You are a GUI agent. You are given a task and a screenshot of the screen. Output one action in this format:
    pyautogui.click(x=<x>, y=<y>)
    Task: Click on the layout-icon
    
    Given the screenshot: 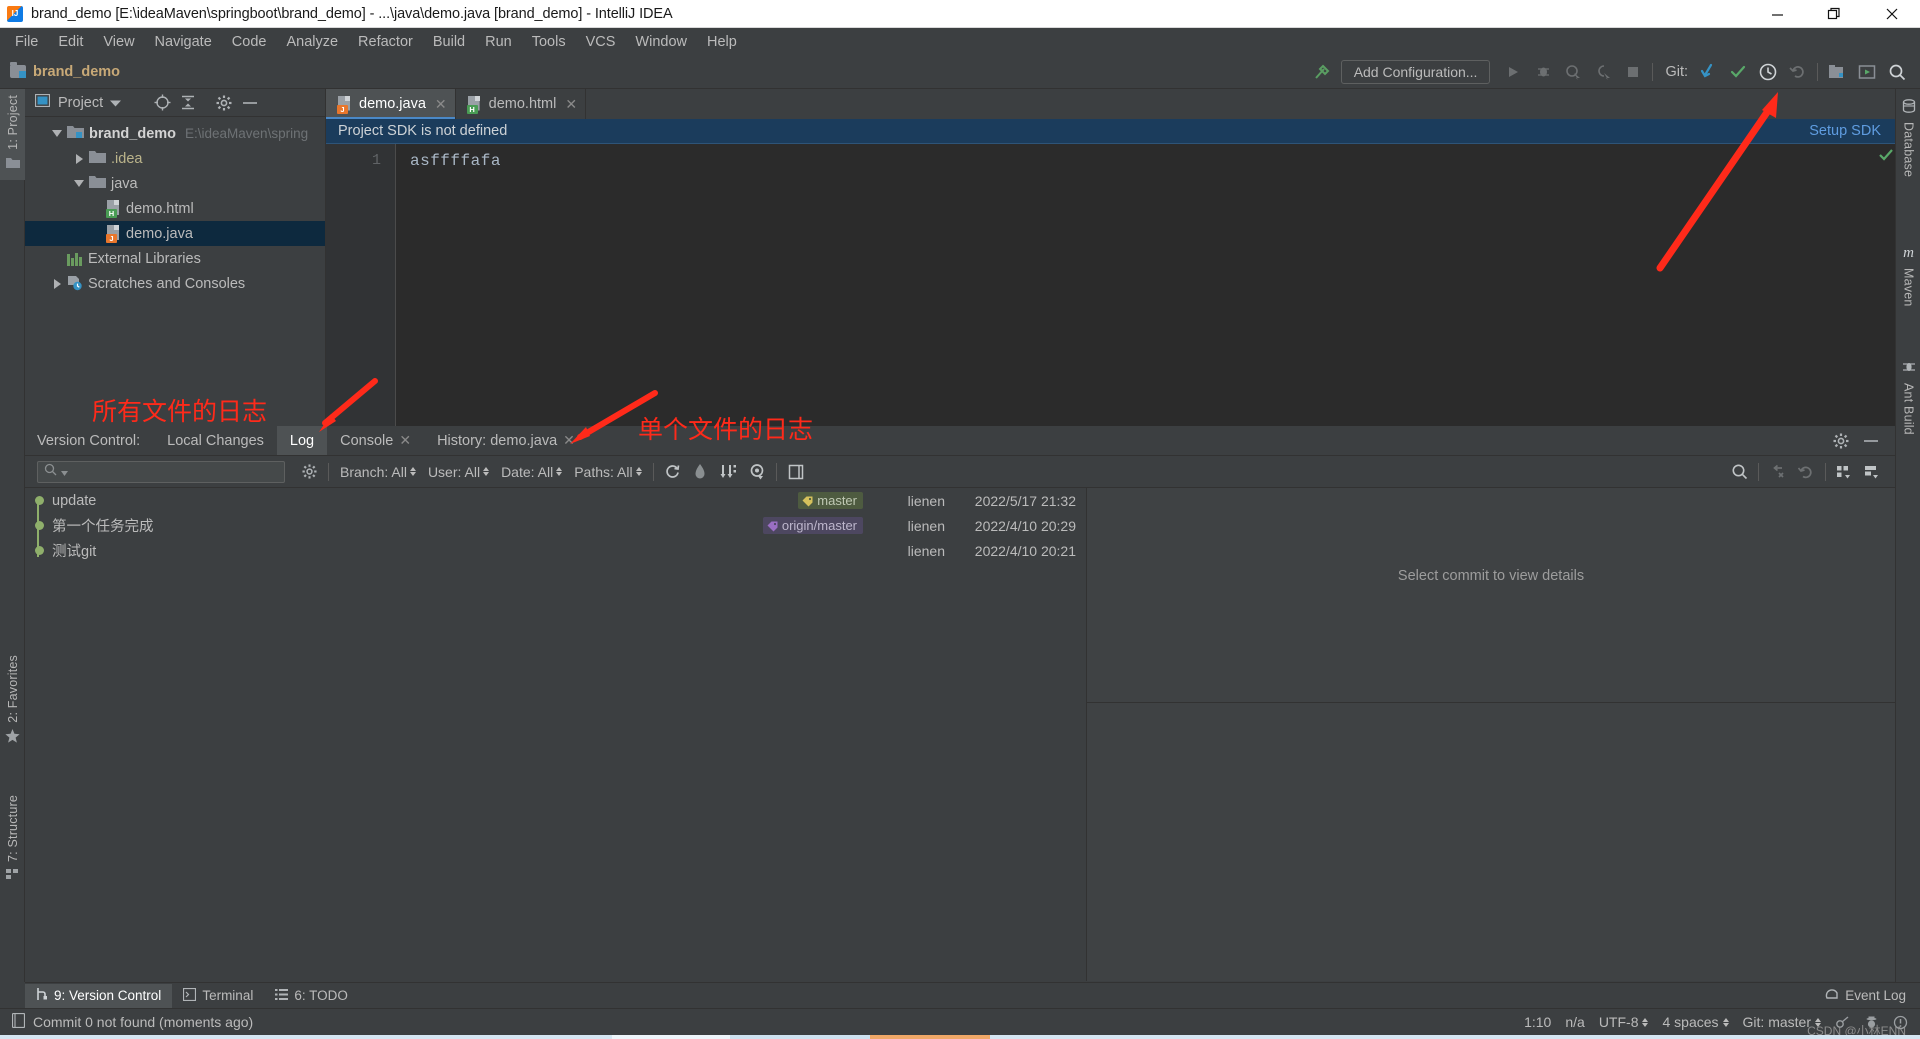 What is the action you would take?
    pyautogui.click(x=1873, y=472)
    